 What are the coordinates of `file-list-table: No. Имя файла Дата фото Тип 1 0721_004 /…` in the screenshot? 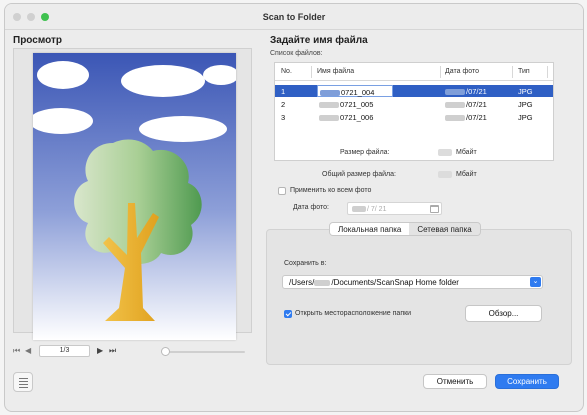 It's located at (414, 111).